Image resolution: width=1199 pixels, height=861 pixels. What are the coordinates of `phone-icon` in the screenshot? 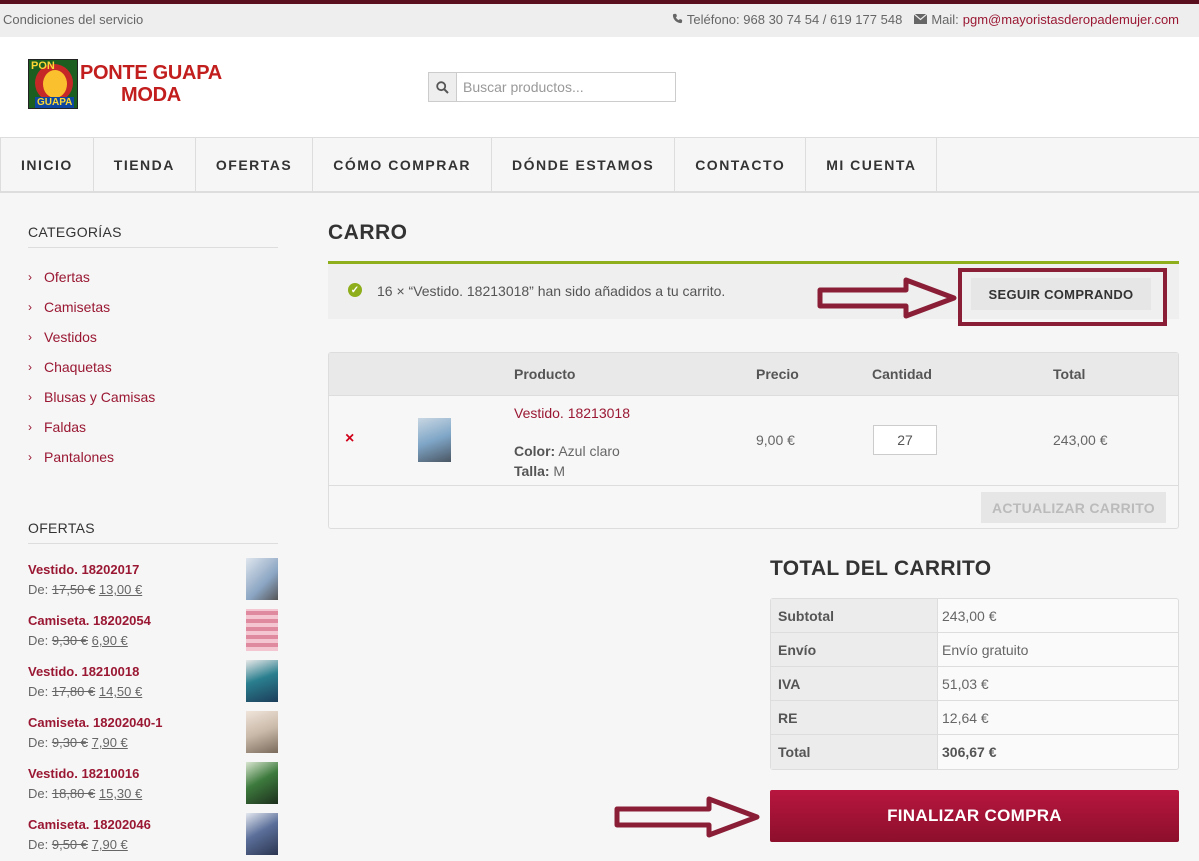 It's located at (677, 20).